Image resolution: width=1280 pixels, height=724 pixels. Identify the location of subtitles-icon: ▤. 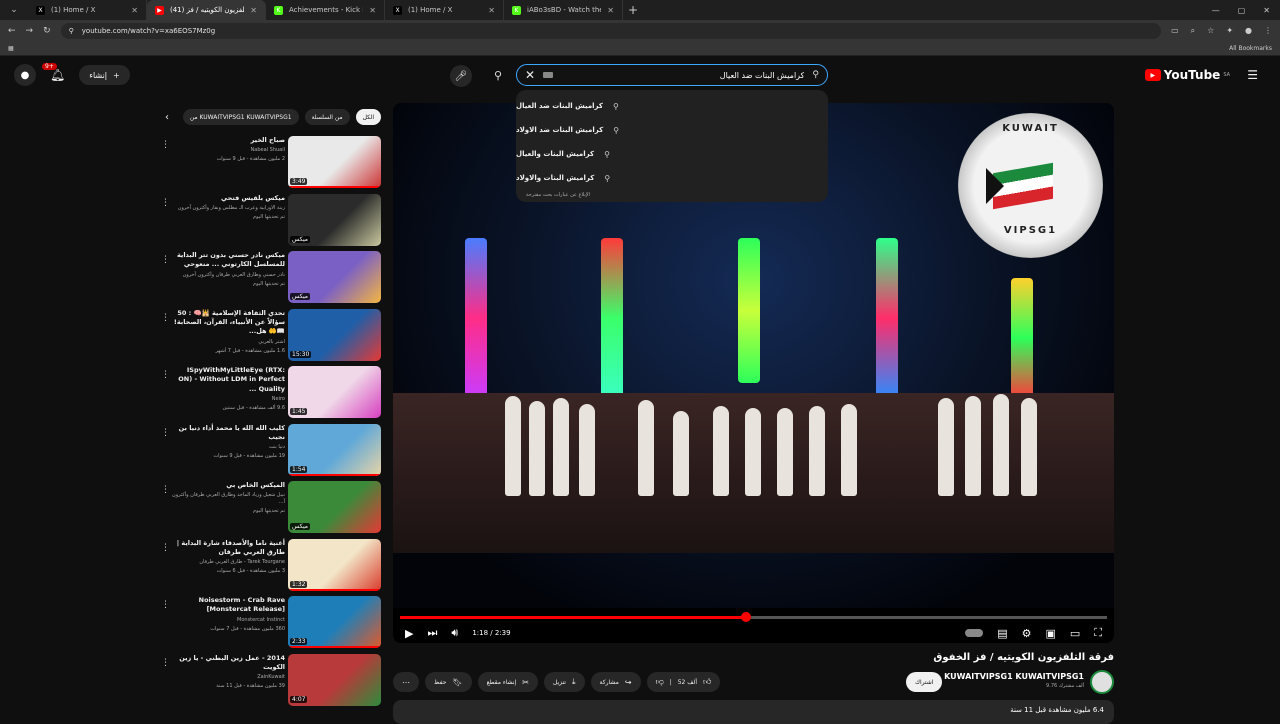
(1002, 633).